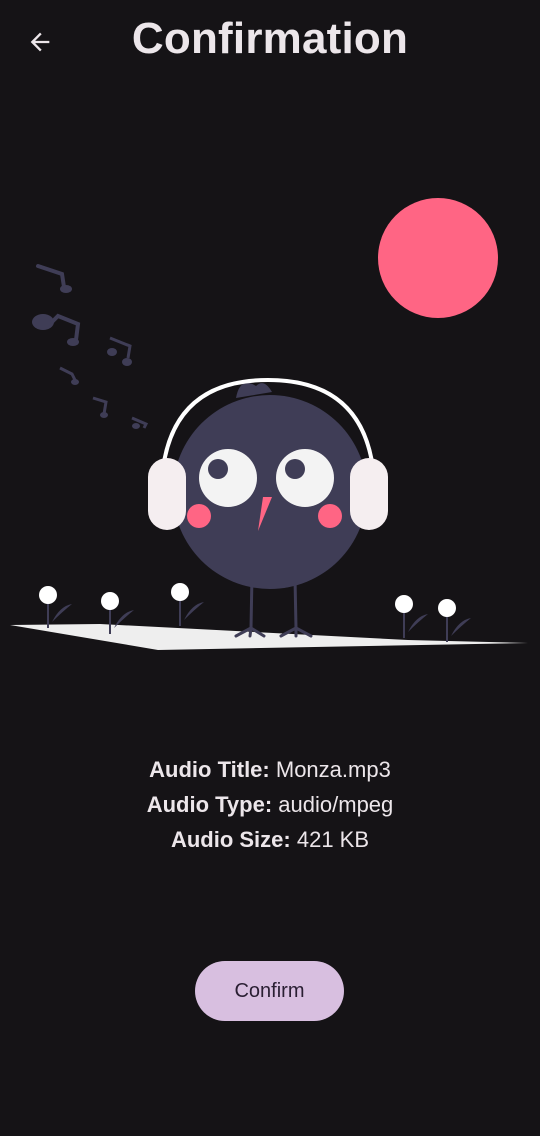  I want to click on audio-type-row: Audio Type: audio/mpeg, so click(270, 804).